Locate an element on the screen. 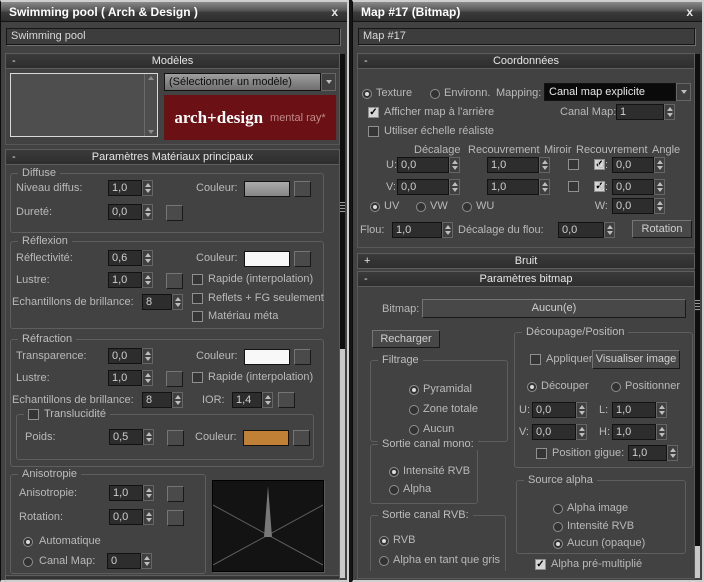 This screenshot has height=582, width=704. position-gigue-label: Position gigue: is located at coordinates (588, 453).